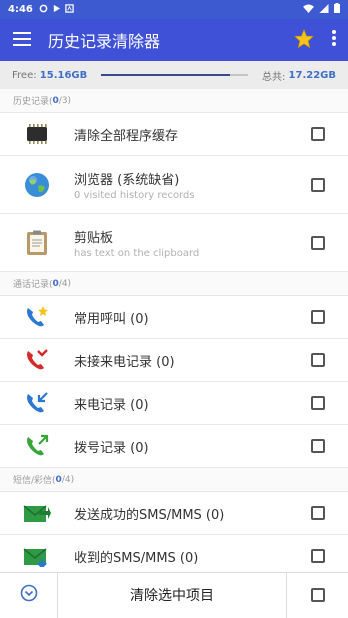 This screenshot has width=348, height=618. I want to click on checkbox-clipboard, so click(318, 242).